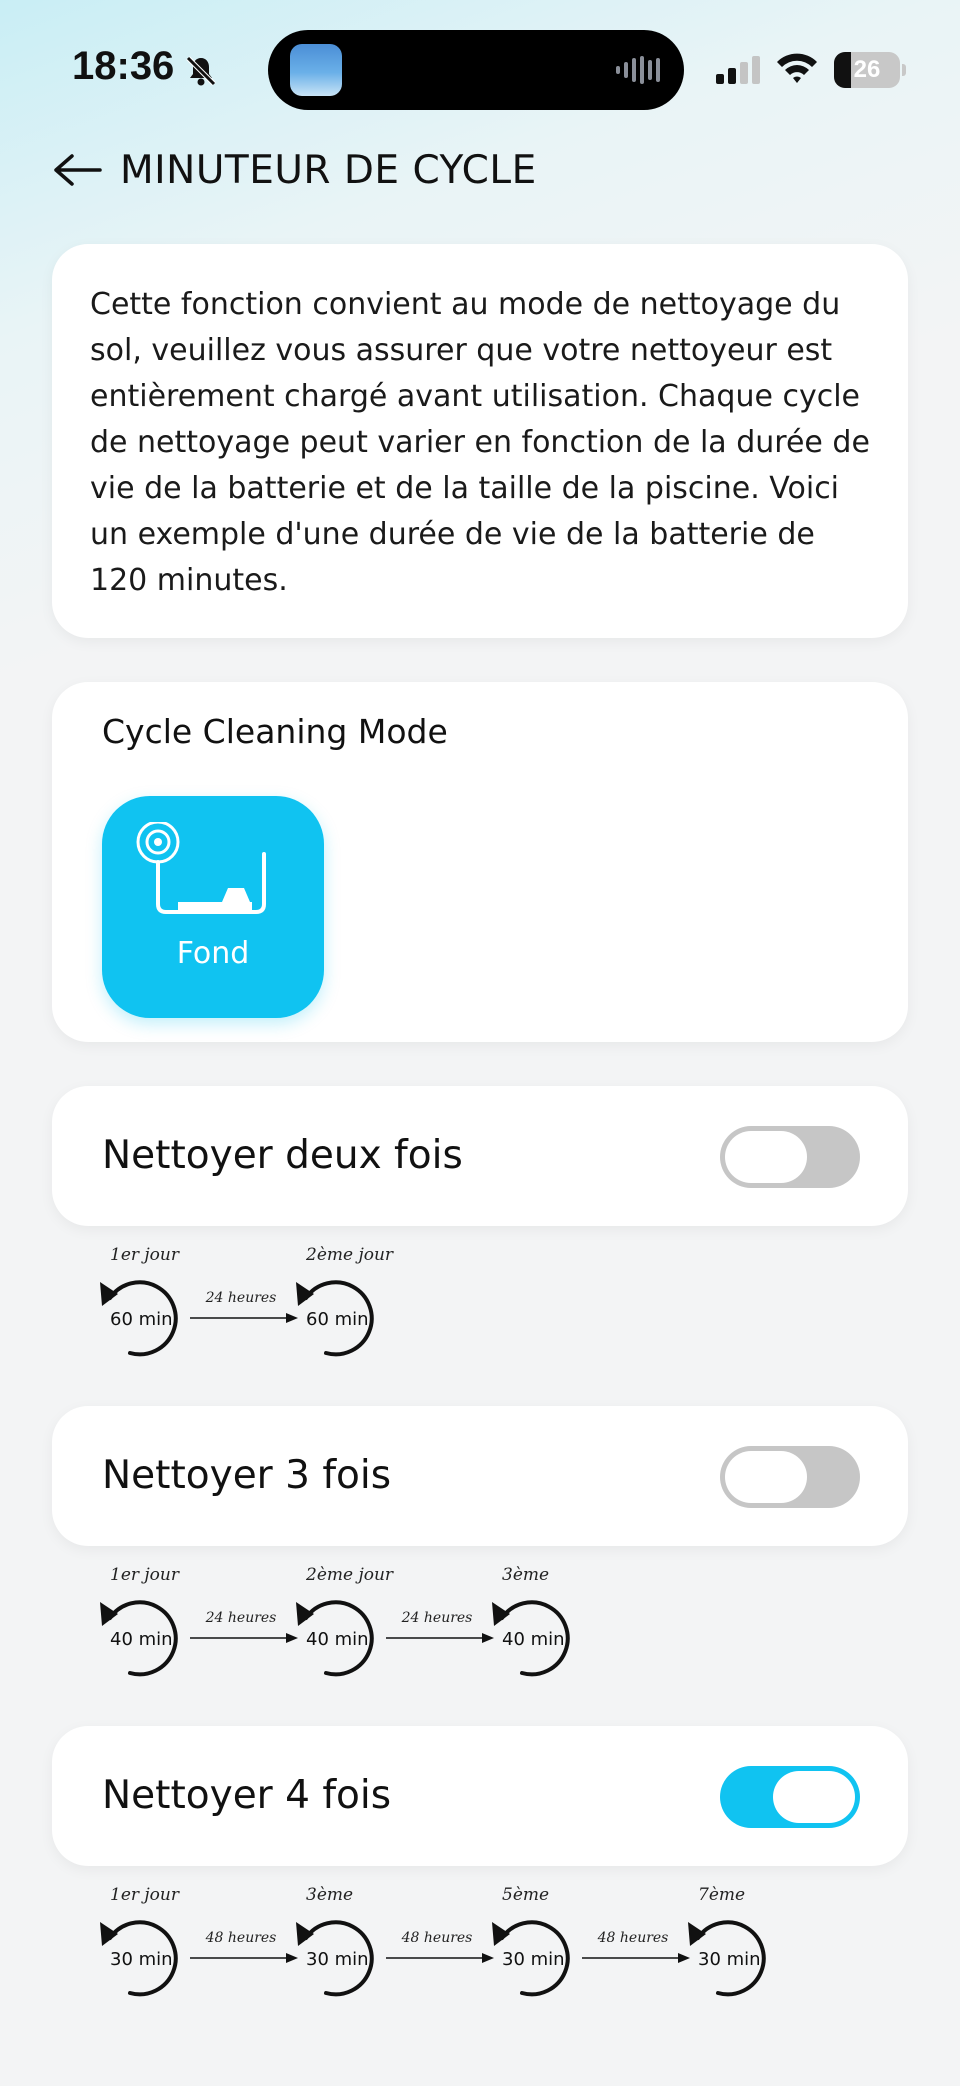 The width and height of the screenshot is (960, 2086). Describe the element at coordinates (247, 1795) in the screenshot. I see `option-label: Nettoyer 4 fois` at that location.